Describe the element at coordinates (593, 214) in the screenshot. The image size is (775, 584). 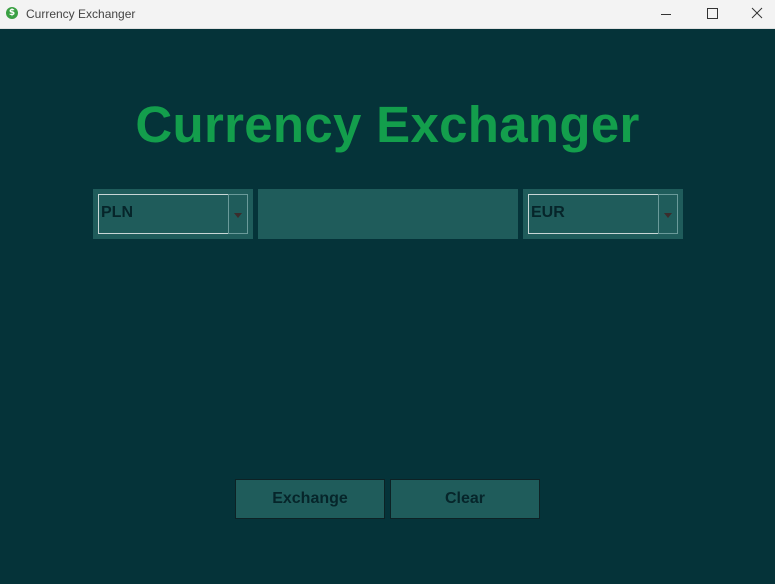
I see `to-currency-value: EUR` at that location.